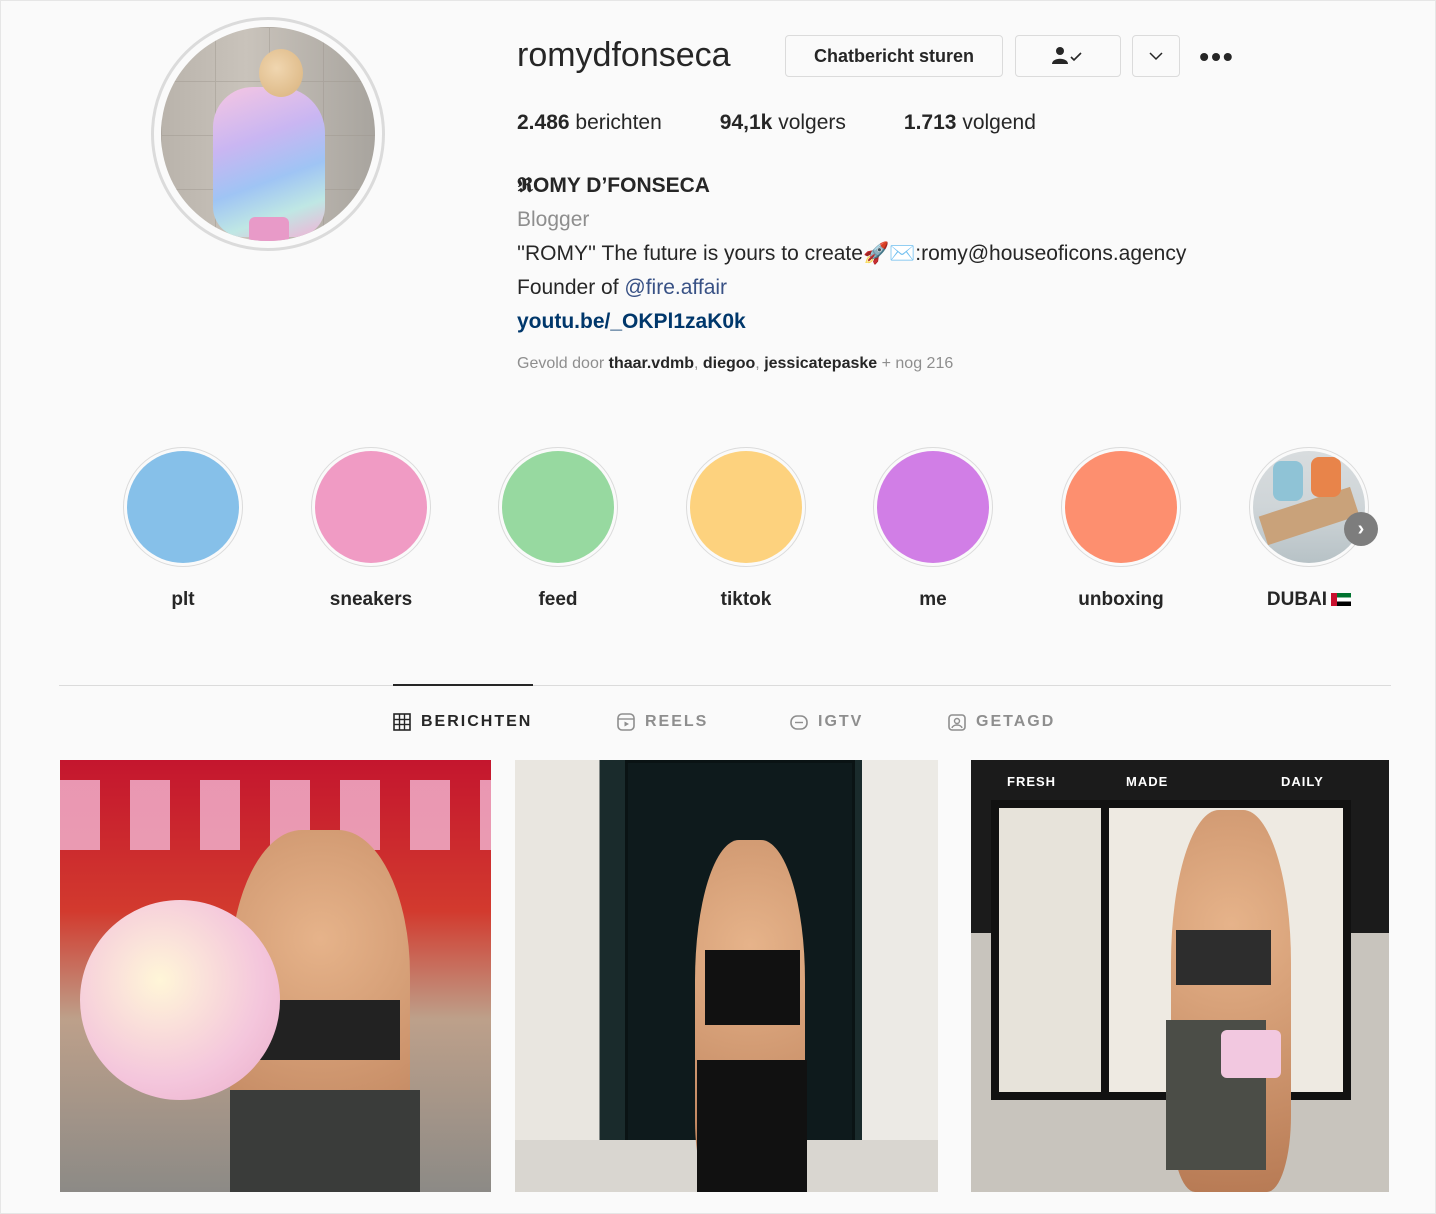 This screenshot has height=1214, width=1436. I want to click on more-icon: •••, so click(1217, 56).